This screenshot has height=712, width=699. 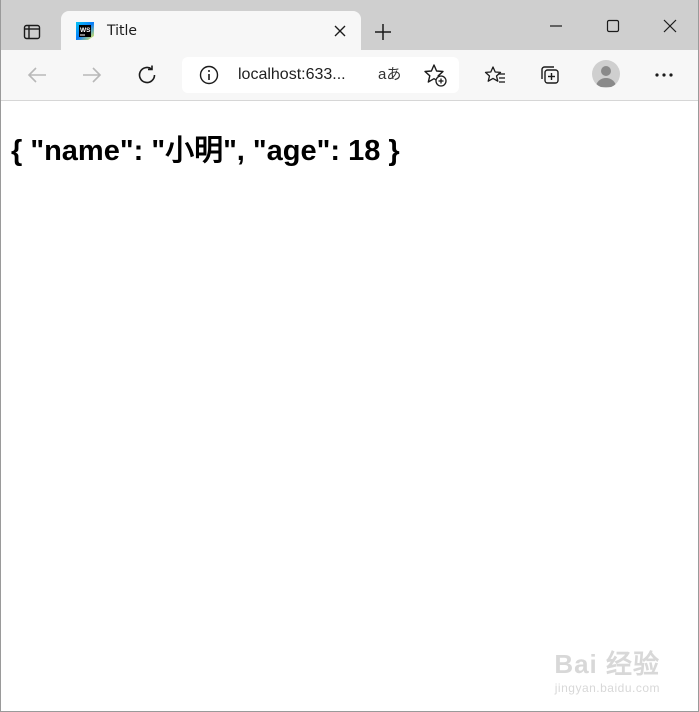 I want to click on refresh-button, so click(x=147, y=75).